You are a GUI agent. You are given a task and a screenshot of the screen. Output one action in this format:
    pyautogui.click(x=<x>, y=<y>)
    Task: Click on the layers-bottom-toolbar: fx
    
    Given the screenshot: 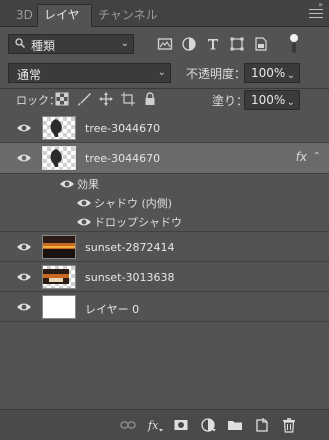 What is the action you would take?
    pyautogui.click(x=164, y=424)
    